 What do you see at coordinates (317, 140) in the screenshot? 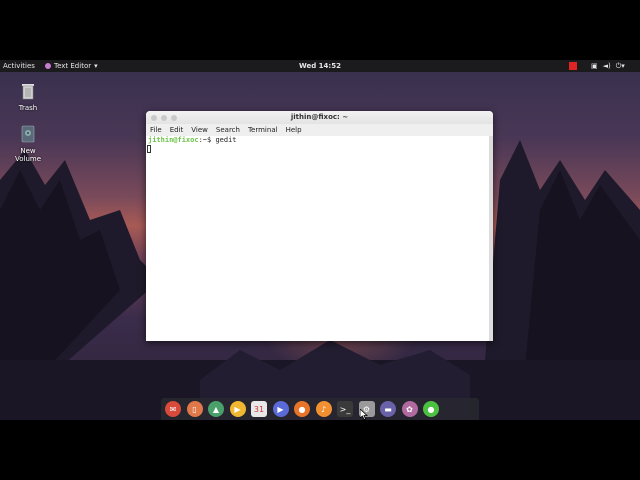
I see `terminal-line: jithin@fixoc:~$ gedit` at bounding box center [317, 140].